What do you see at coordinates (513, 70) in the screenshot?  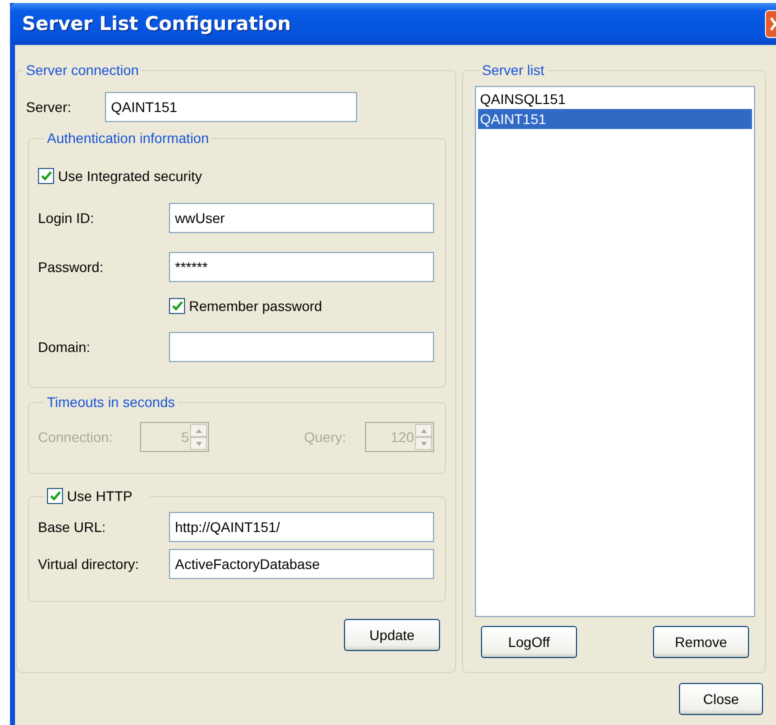 I see `group-title: Server list` at bounding box center [513, 70].